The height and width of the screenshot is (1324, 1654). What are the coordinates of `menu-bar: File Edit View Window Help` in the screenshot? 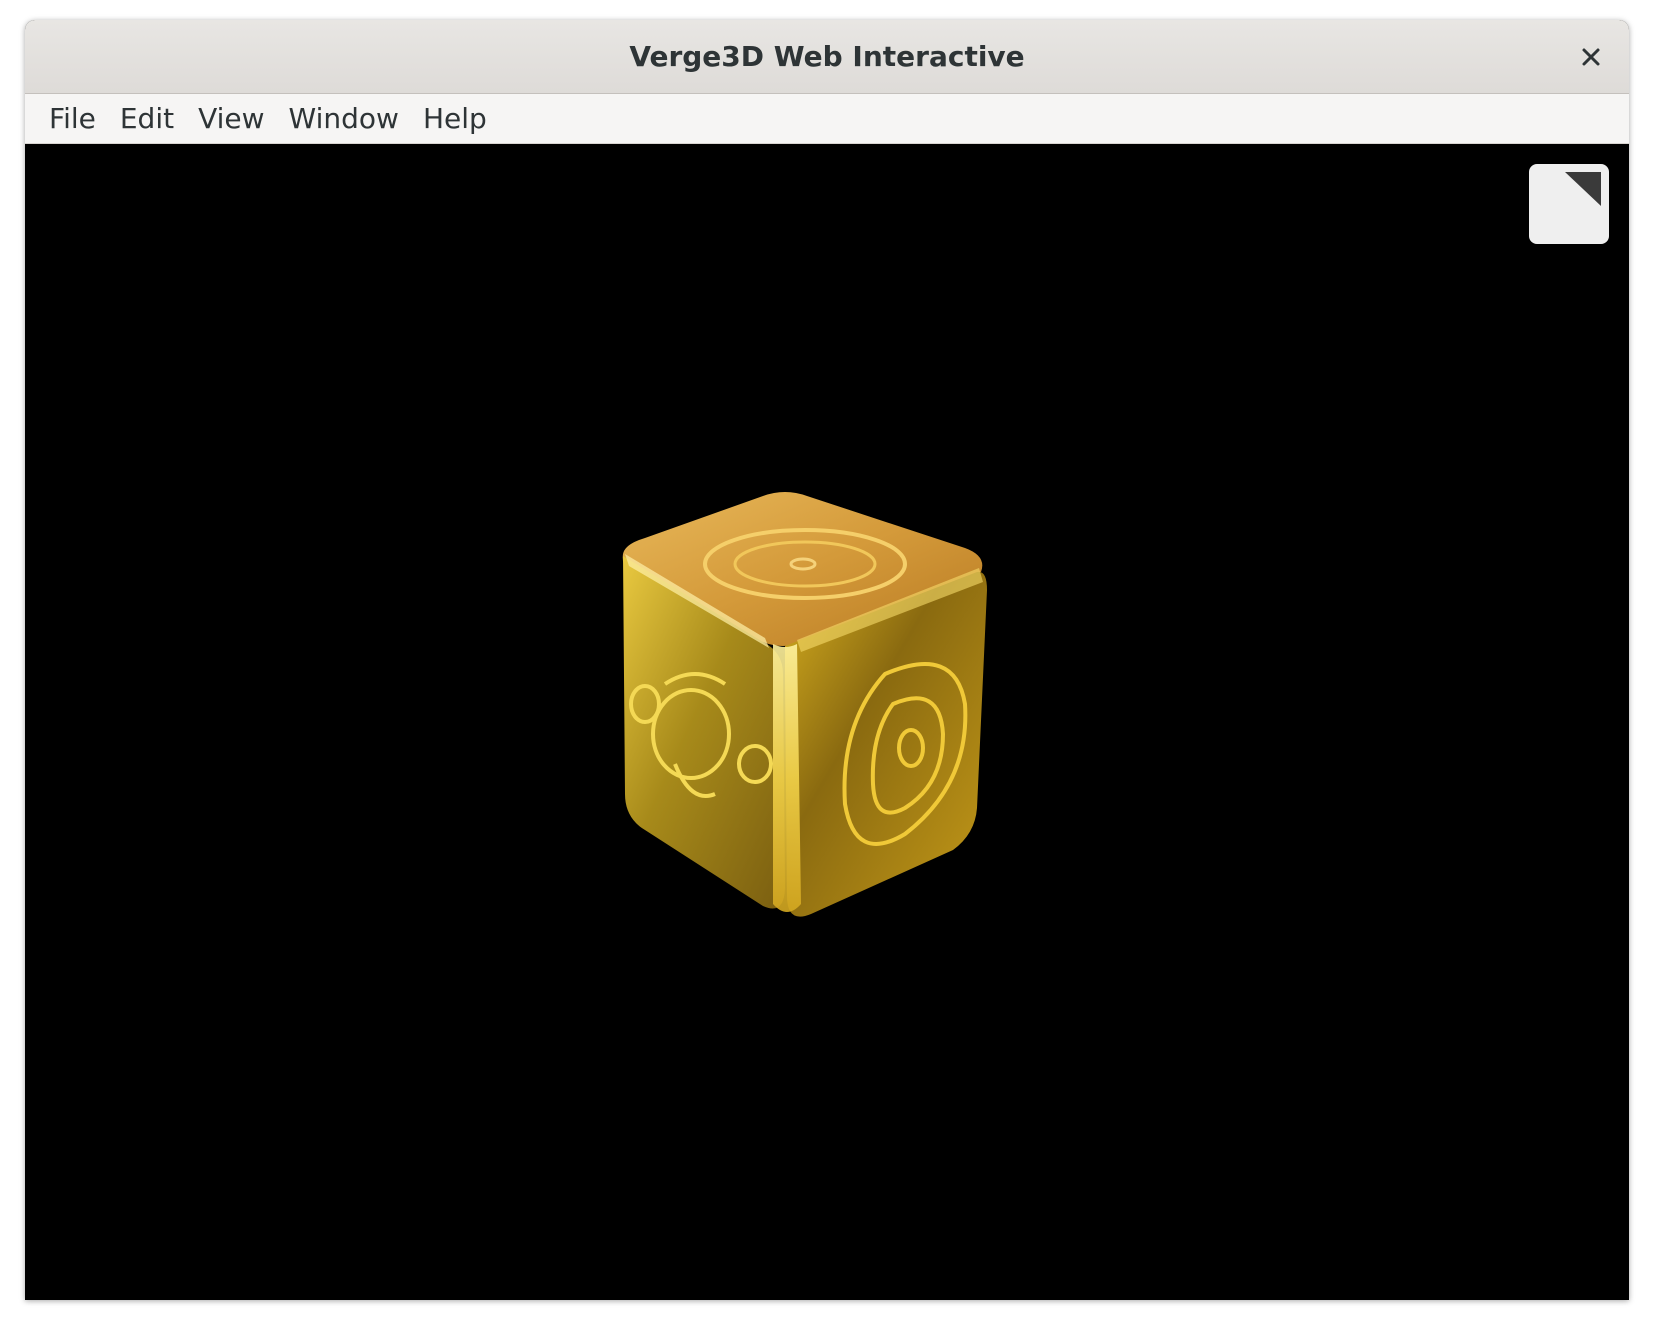 It's located at (827, 119).